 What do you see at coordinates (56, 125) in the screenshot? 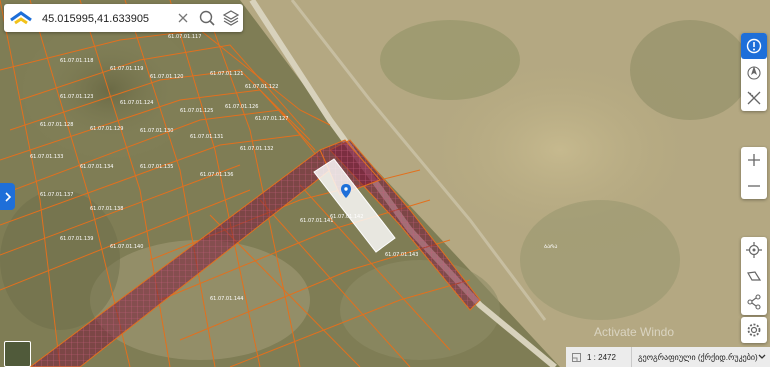
I see `parcel-label: 61.07.01.128` at bounding box center [56, 125].